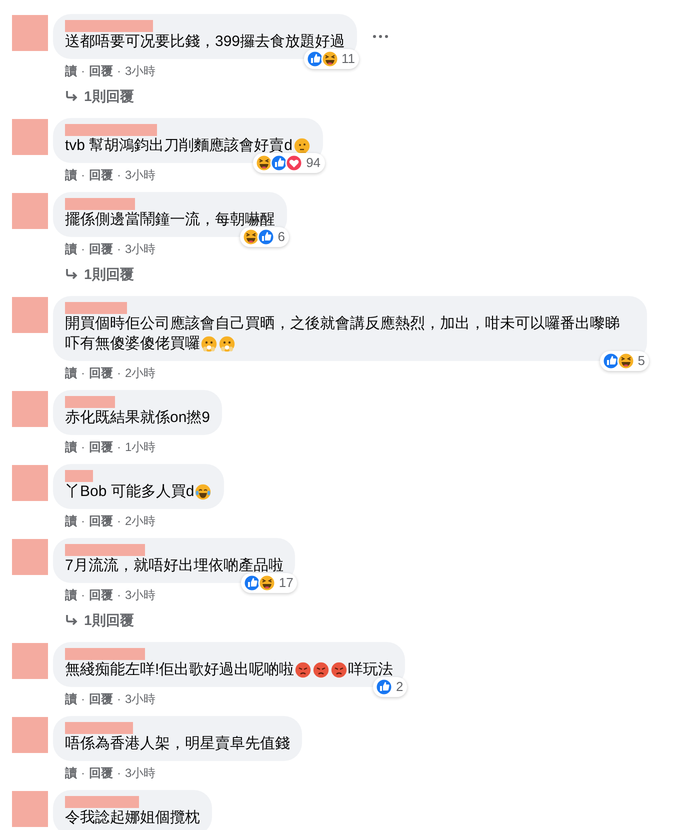  What do you see at coordinates (129, 492) in the screenshot?
I see `comment-text: 丫Bob 可能多人買d` at bounding box center [129, 492].